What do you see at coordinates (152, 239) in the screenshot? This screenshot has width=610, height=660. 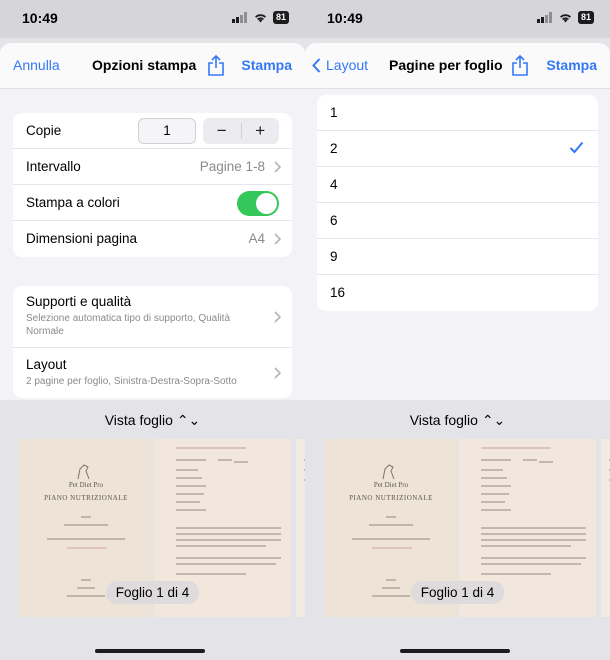 I see `paper-size-row: Dimensioni pagina A4` at bounding box center [152, 239].